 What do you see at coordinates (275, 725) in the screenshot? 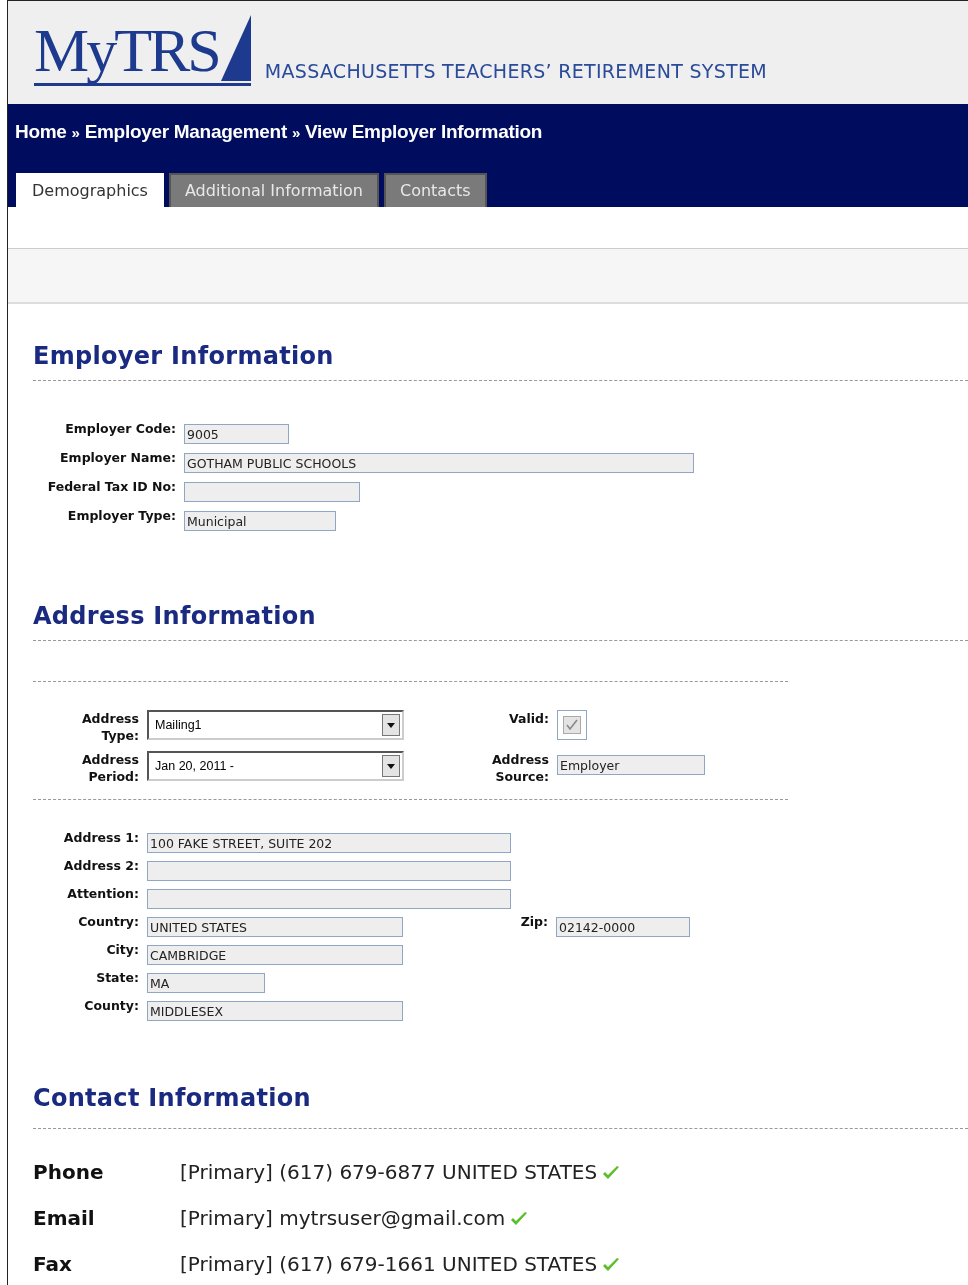
I see `dropdown: Mailing1` at bounding box center [275, 725].